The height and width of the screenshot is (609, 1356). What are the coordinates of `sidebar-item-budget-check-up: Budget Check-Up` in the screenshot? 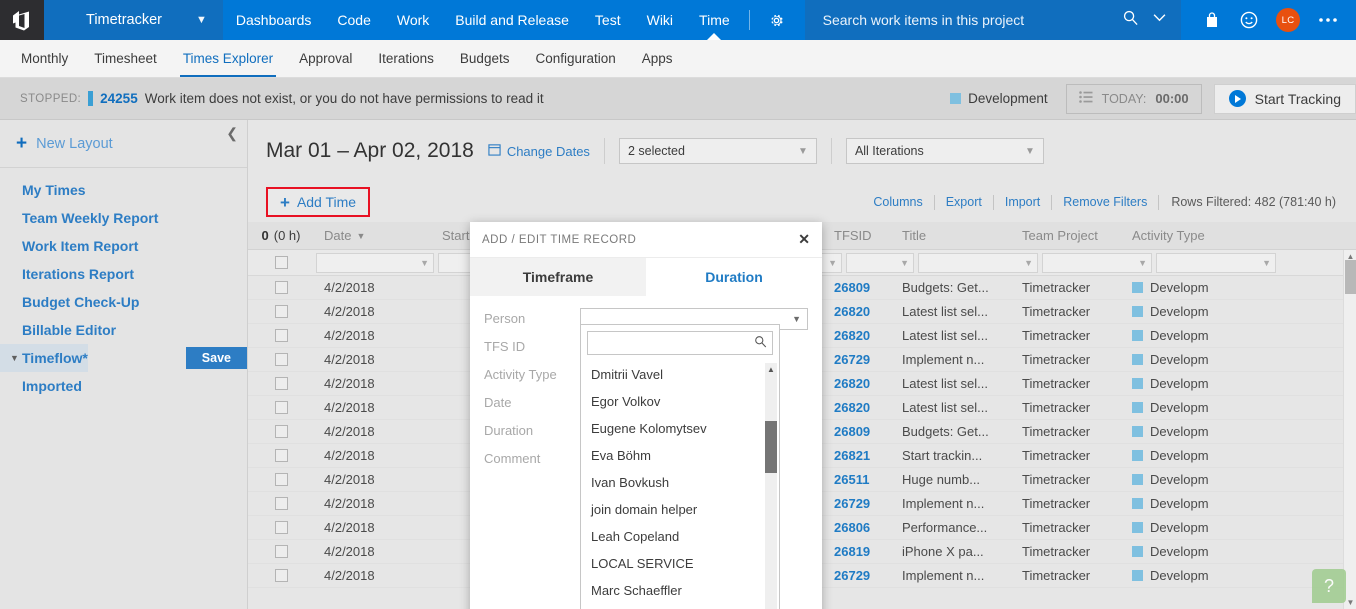 It's located at (123, 302).